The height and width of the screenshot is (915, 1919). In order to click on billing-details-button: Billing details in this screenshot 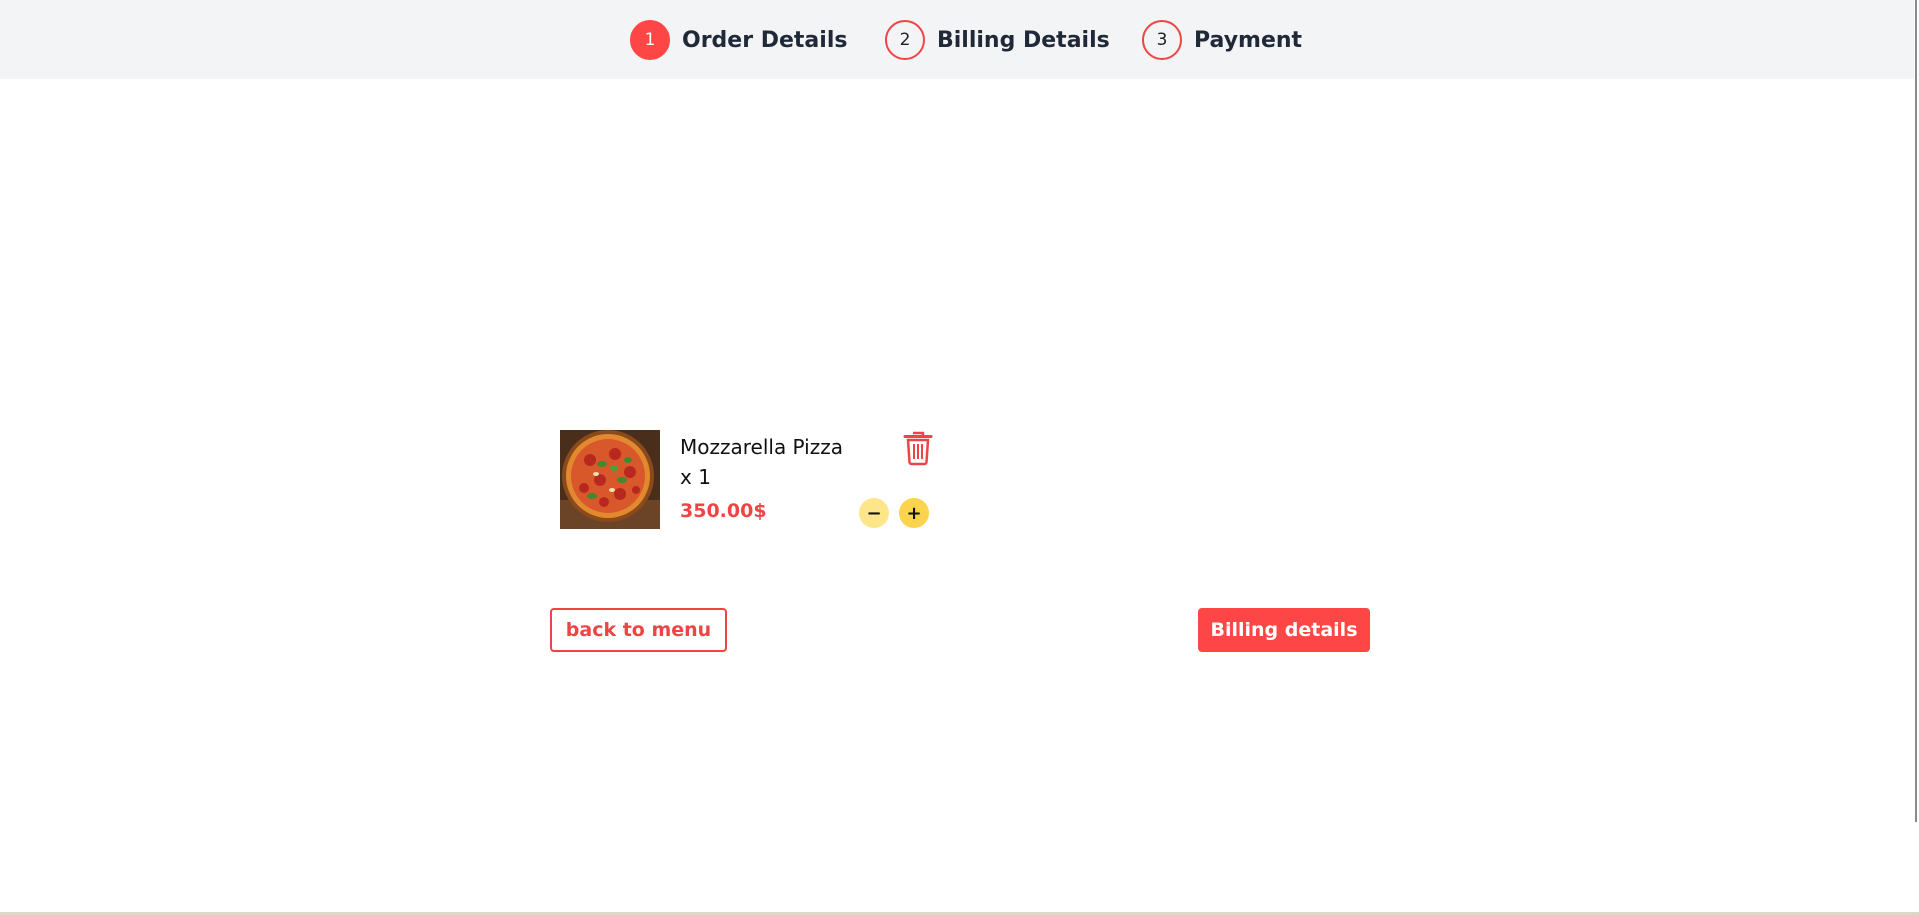, I will do `click(1284, 630)`.